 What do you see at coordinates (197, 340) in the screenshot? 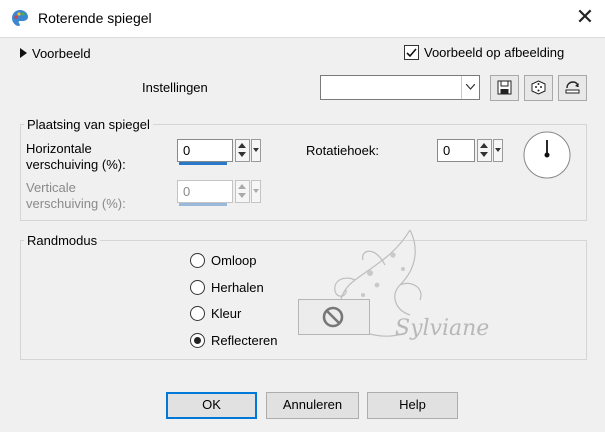
I see `radio-reflect` at bounding box center [197, 340].